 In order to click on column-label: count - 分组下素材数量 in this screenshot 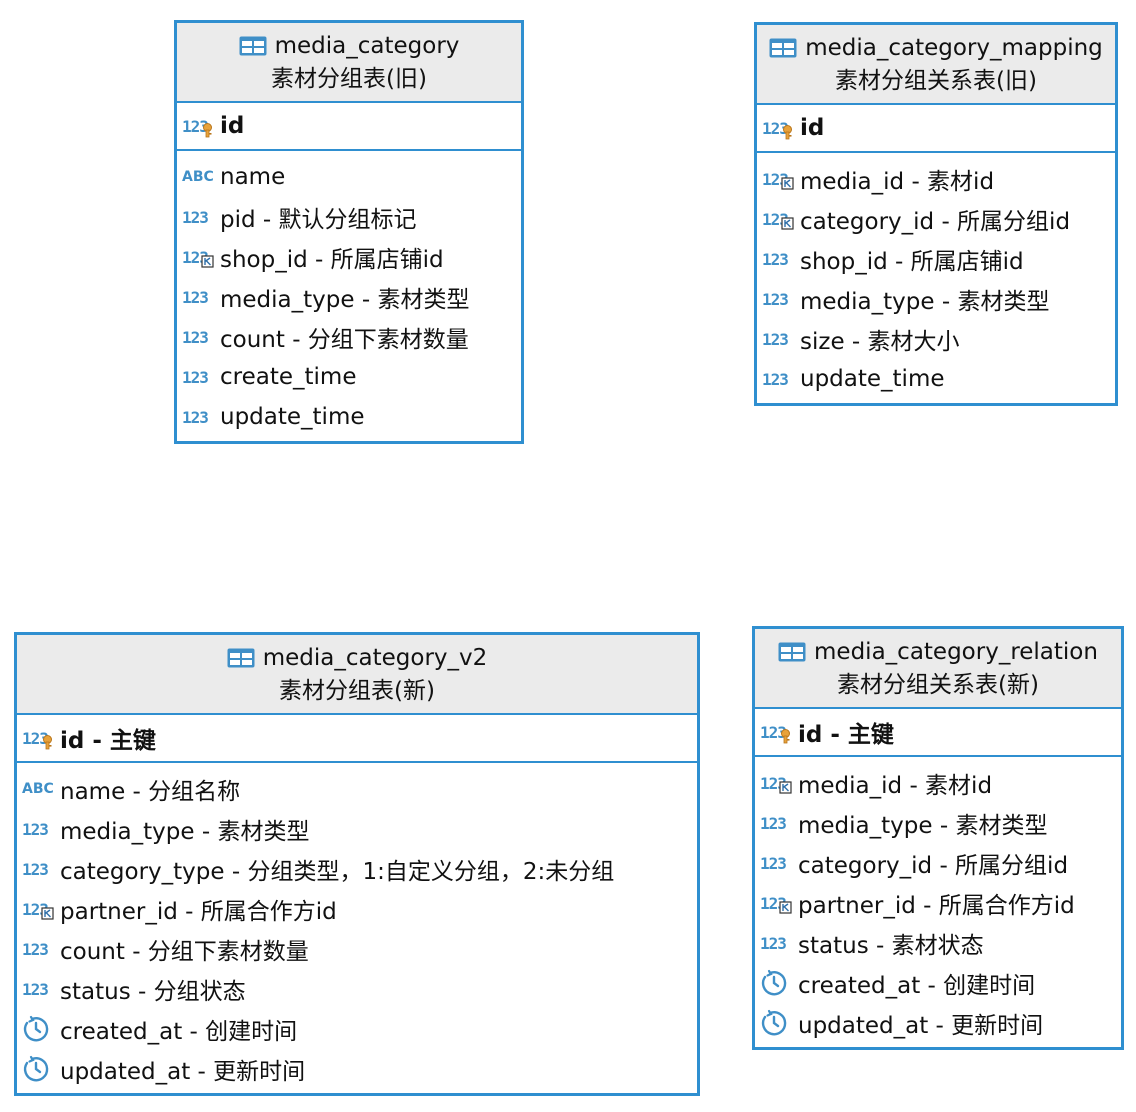, I will do `click(344, 340)`.